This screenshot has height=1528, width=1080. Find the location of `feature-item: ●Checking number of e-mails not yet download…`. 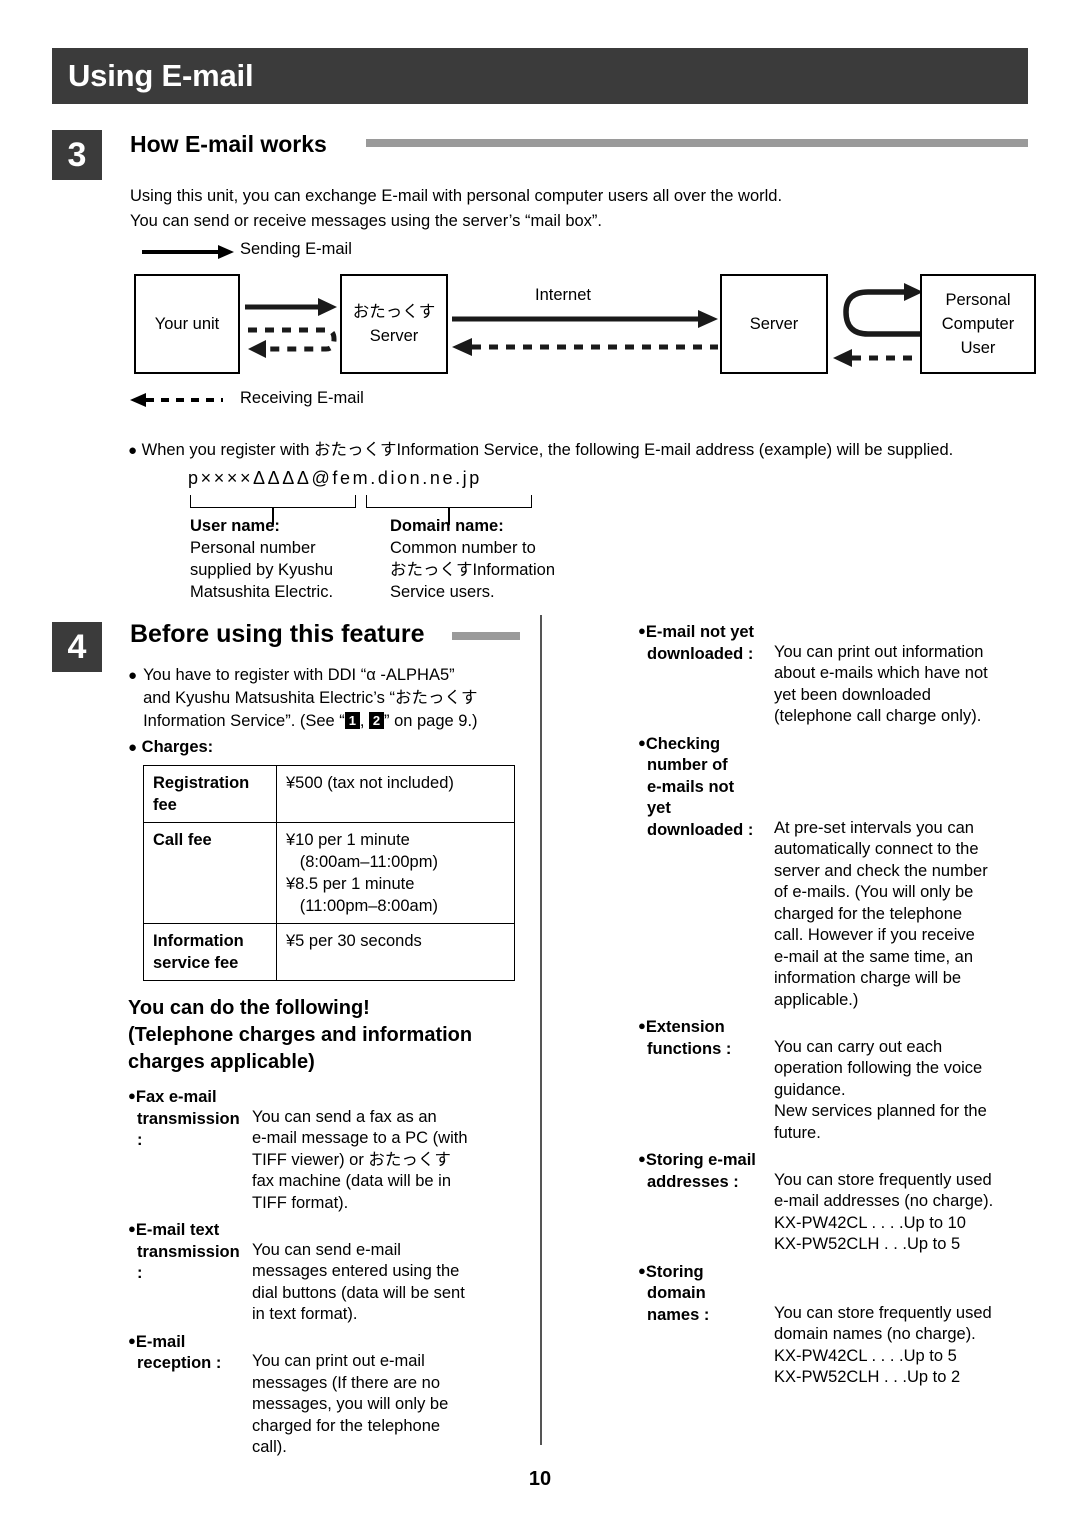

feature-item: ●Checking number of e-mails not yet download… is located at coordinates (838, 872).